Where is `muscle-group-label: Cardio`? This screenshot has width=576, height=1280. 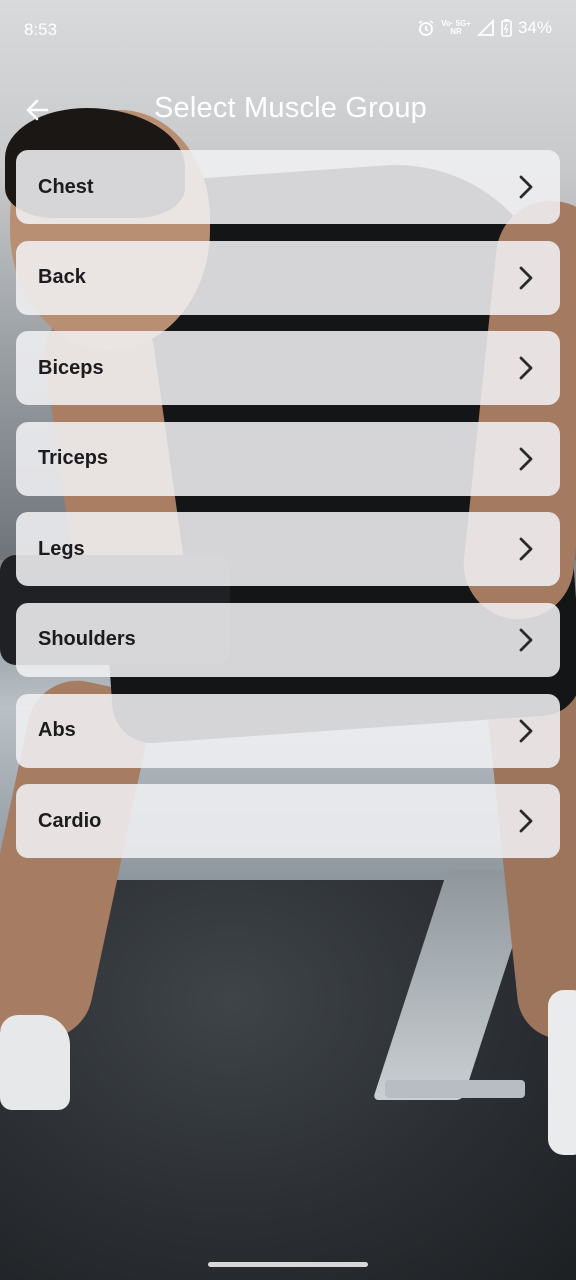
muscle-group-label: Cardio is located at coordinates (70, 820).